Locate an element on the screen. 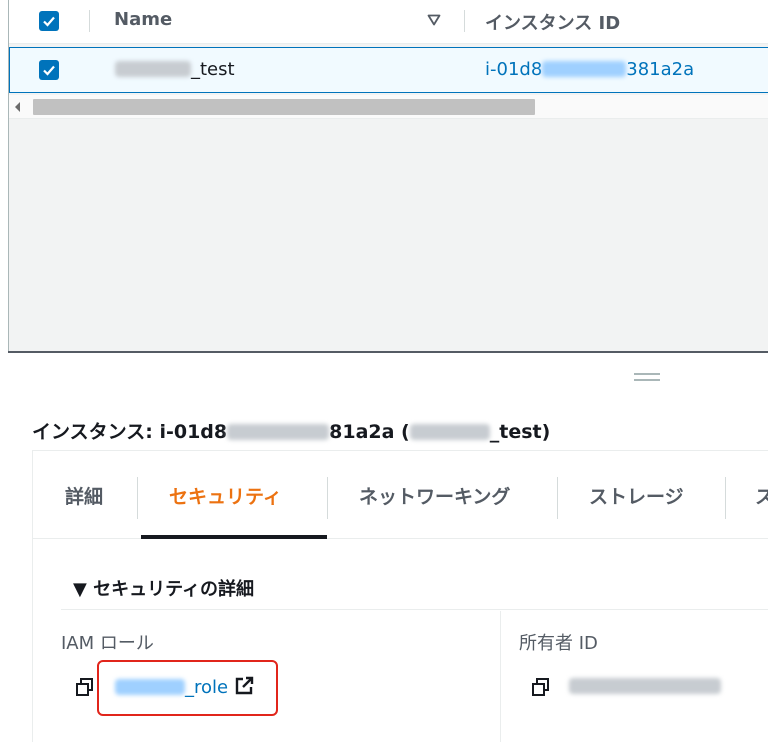 This screenshot has height=742, width=768. horizontal-scrollbar is located at coordinates (388, 107).